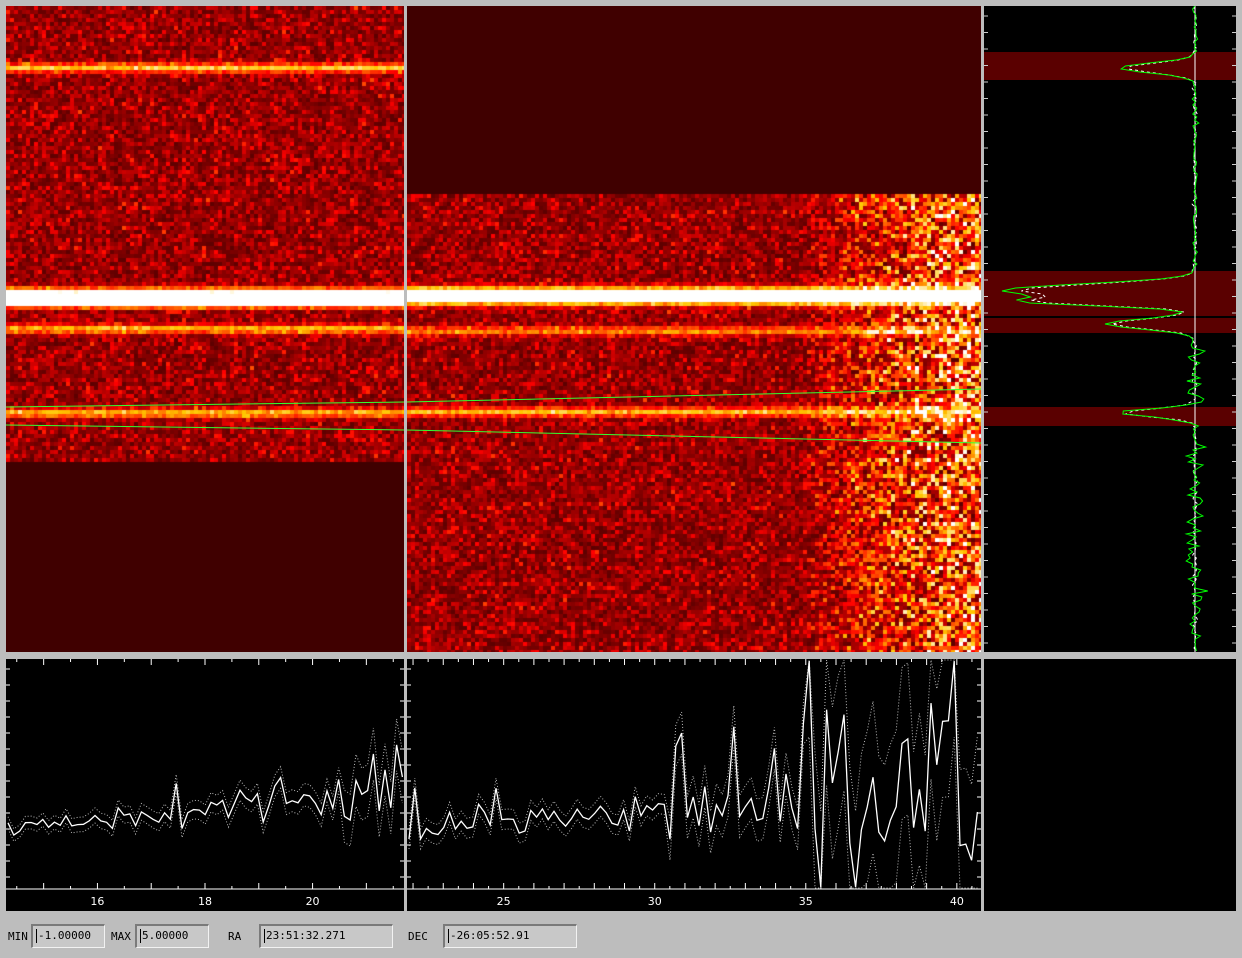 The width and height of the screenshot is (1242, 958). I want to click on profile-svg, so click(1110, 329).